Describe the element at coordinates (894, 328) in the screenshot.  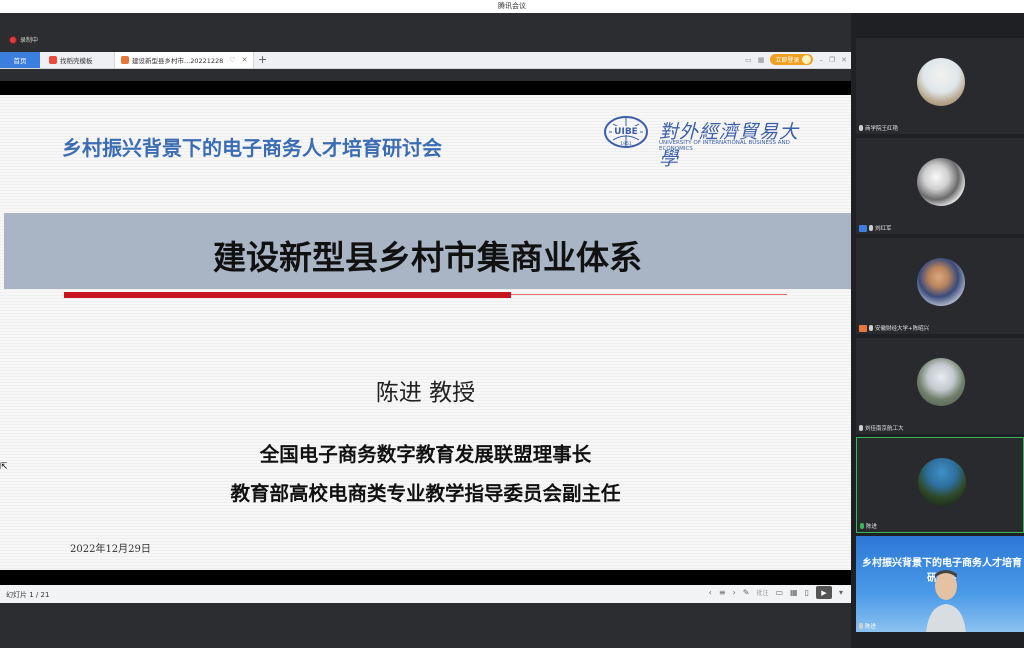
I see `participant-name: 安徽财经大学+陈昭兴` at that location.